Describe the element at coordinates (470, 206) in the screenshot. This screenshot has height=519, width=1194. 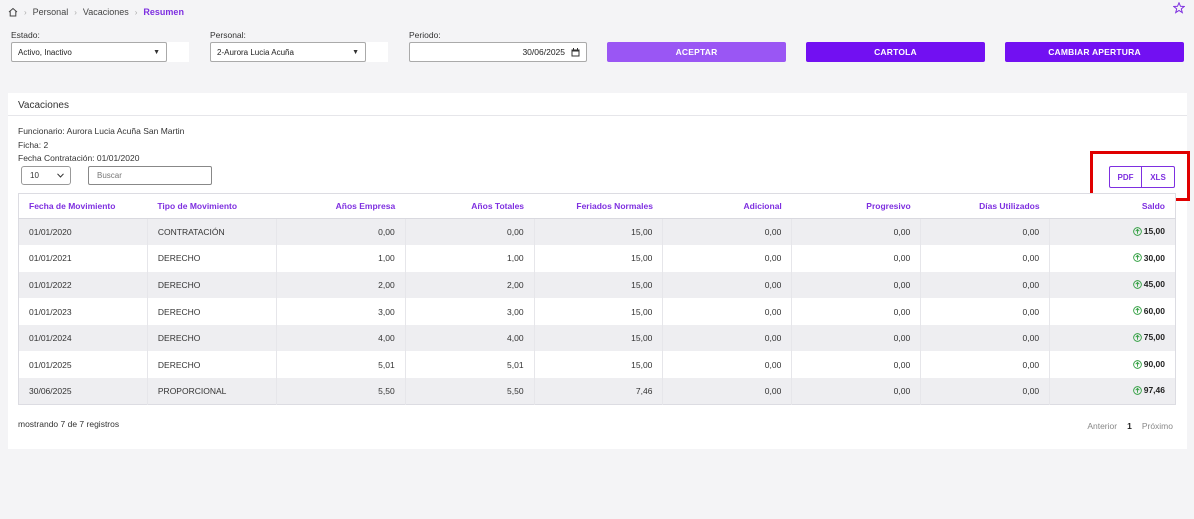
I see `column-header: Años Totales` at that location.